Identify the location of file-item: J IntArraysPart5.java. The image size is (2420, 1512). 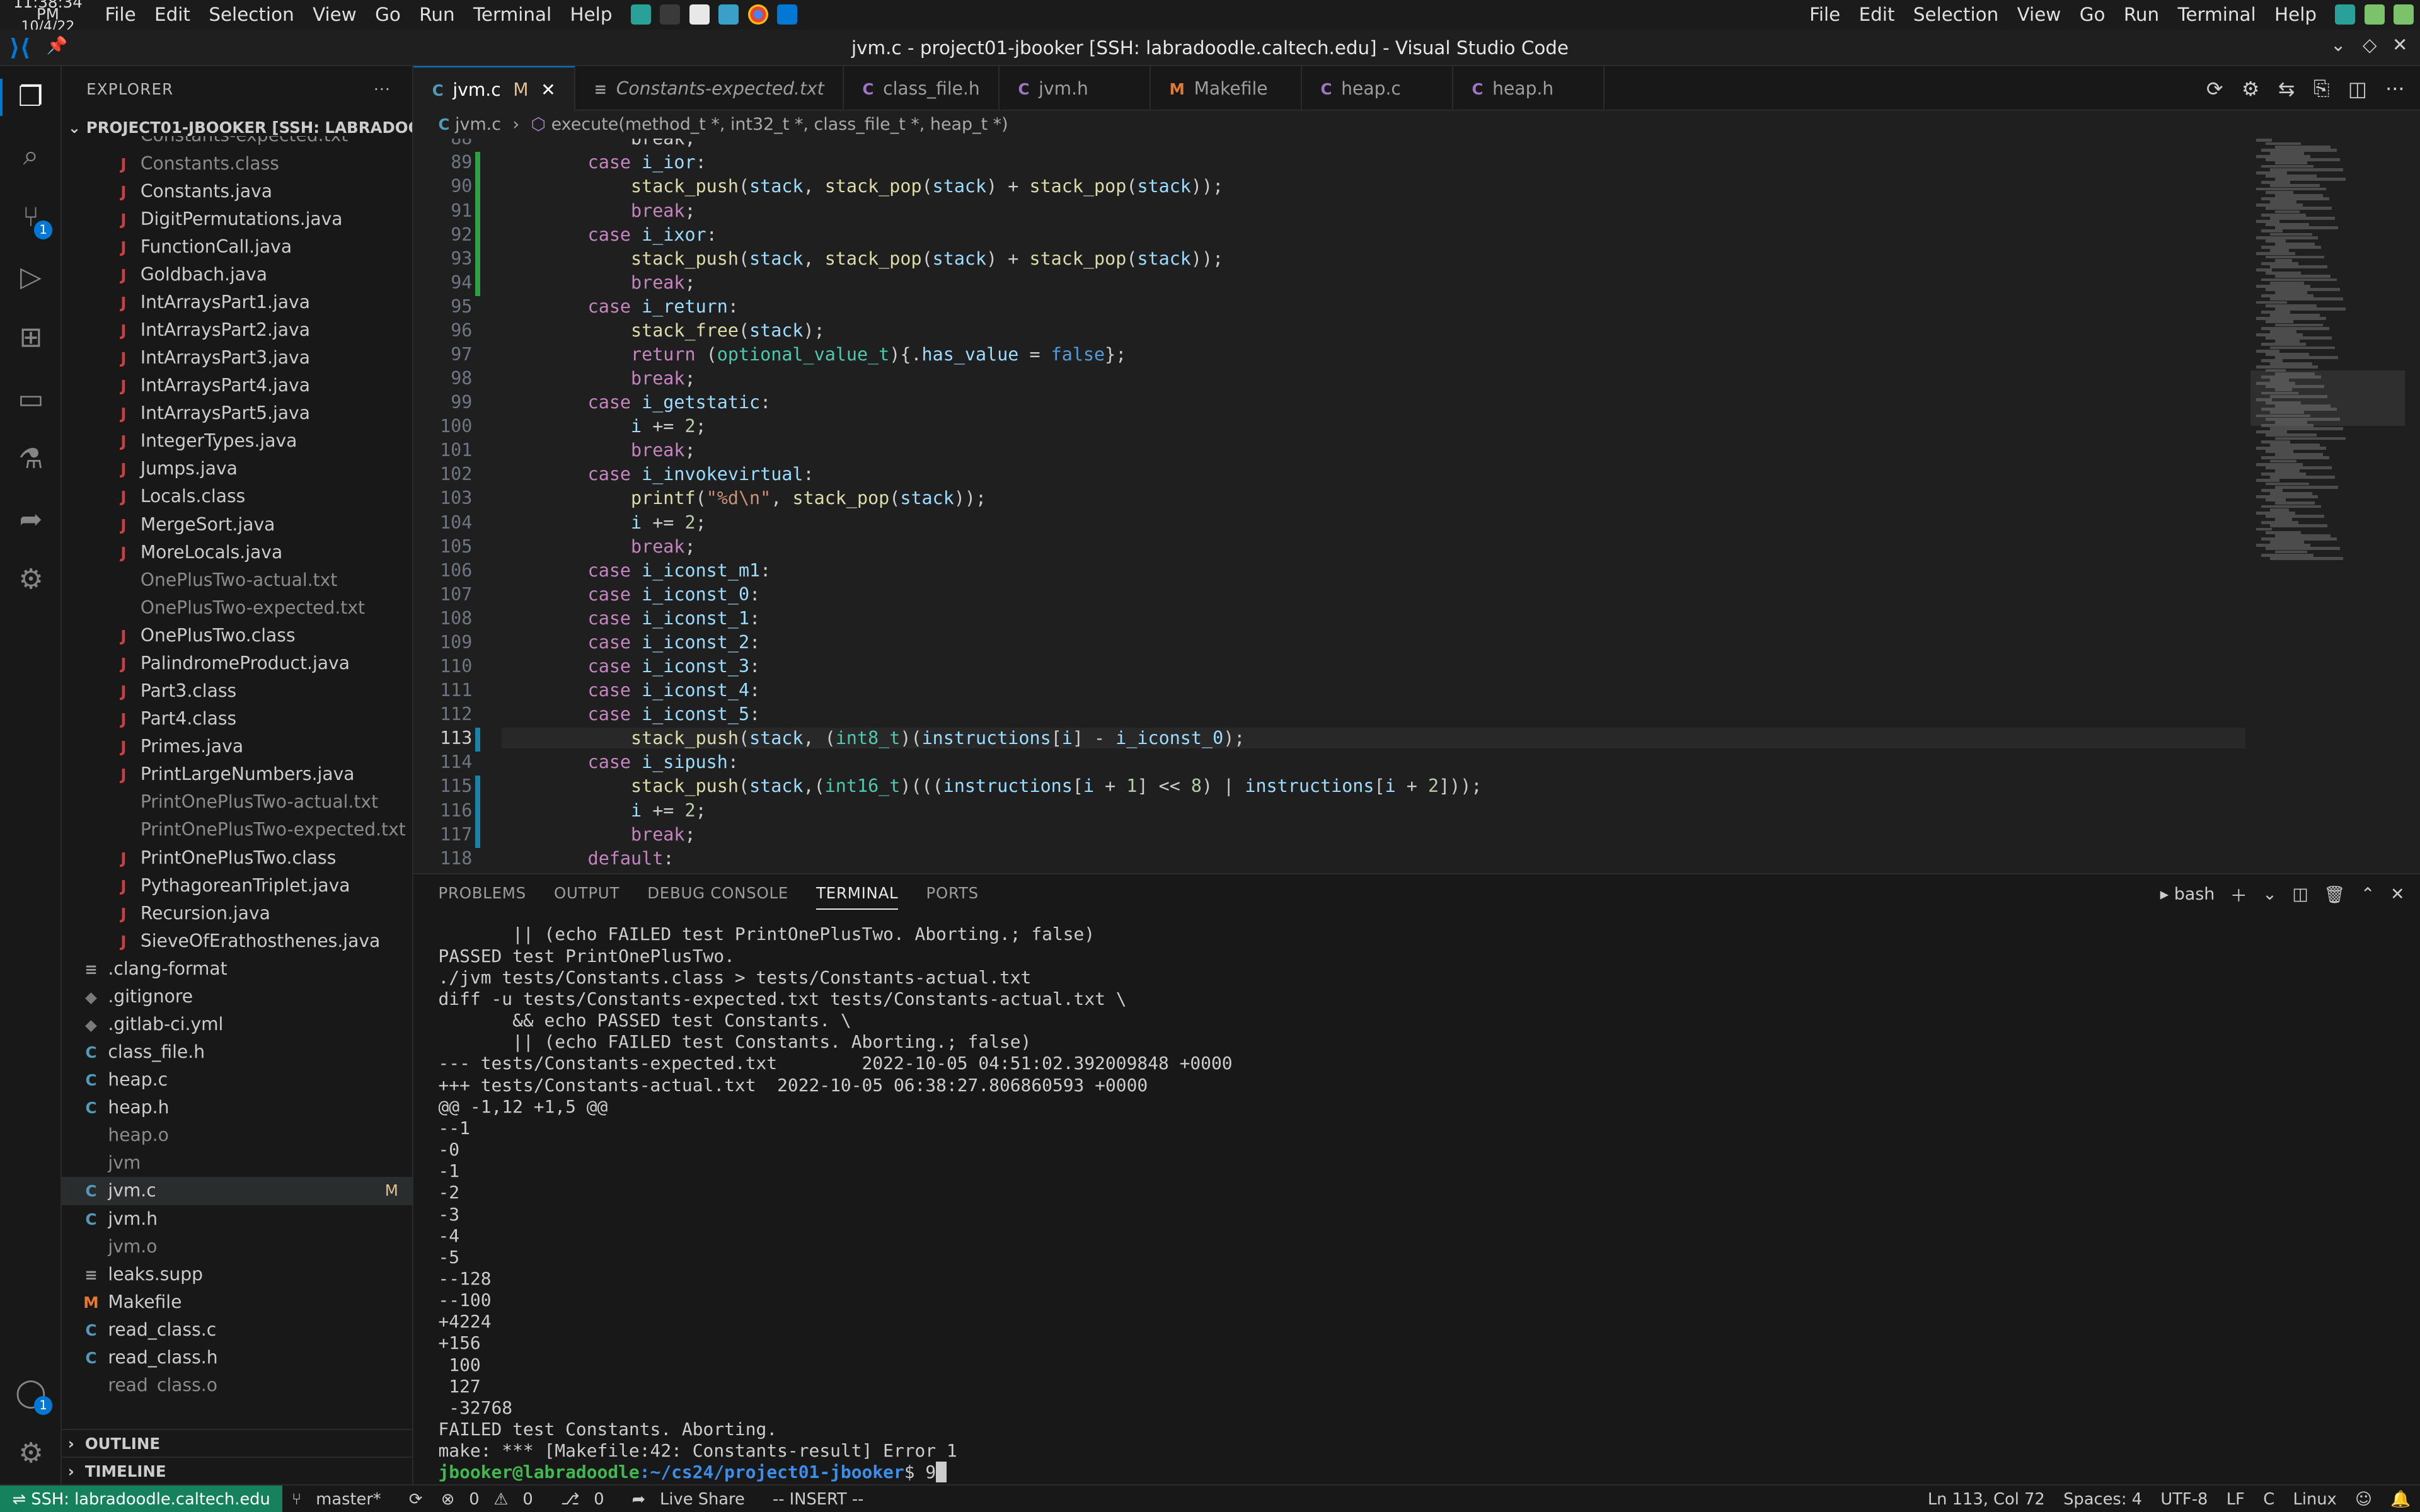
(237, 413).